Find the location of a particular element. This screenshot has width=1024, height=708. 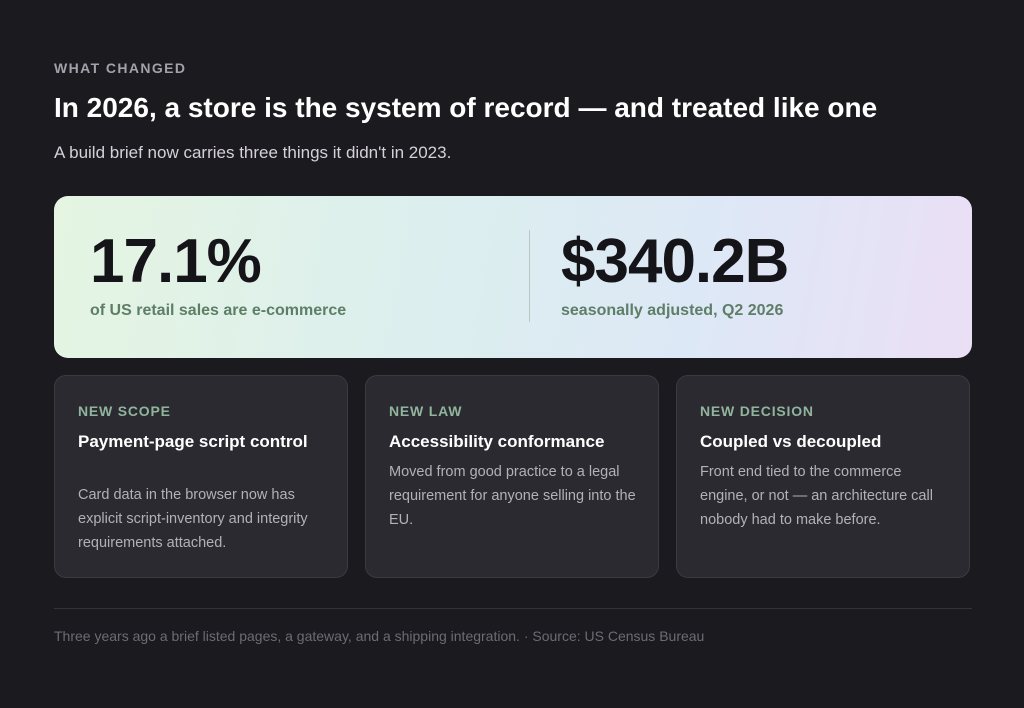

card-title: Coupled vs decoupled is located at coordinates (791, 441).